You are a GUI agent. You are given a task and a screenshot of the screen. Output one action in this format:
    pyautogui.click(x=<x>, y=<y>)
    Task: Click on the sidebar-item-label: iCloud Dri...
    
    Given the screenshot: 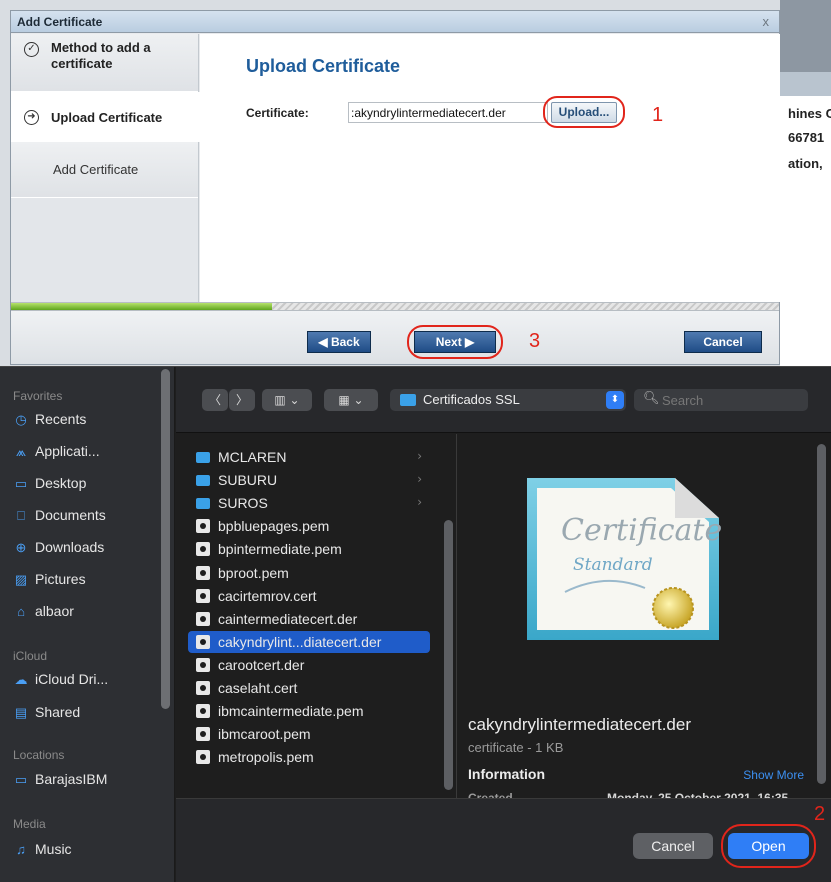 What is the action you would take?
    pyautogui.click(x=72, y=679)
    